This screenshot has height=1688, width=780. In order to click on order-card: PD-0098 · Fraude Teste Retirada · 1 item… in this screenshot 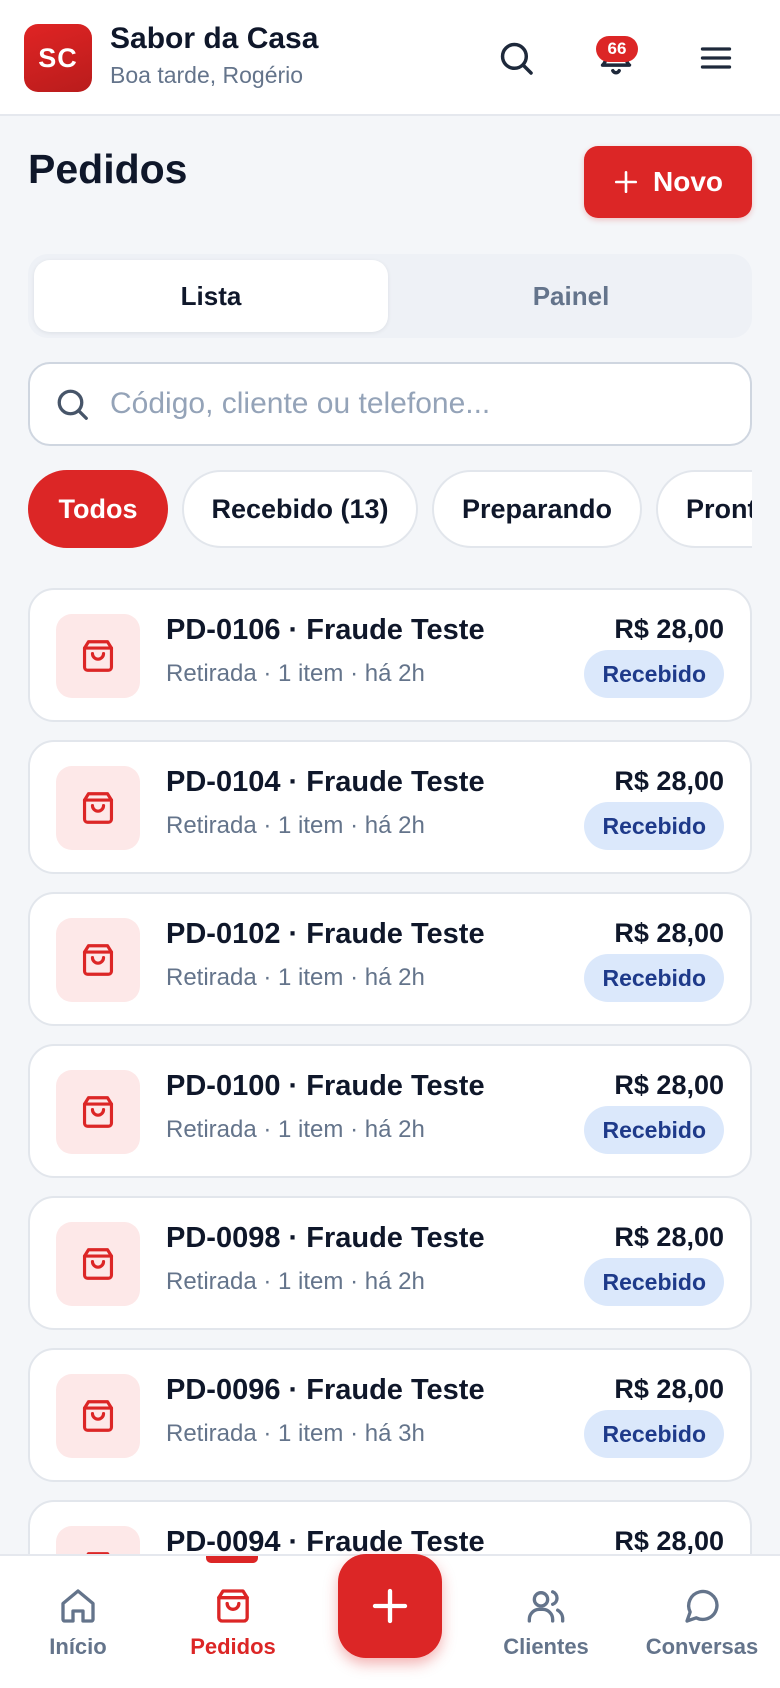, I will do `click(390, 1263)`.